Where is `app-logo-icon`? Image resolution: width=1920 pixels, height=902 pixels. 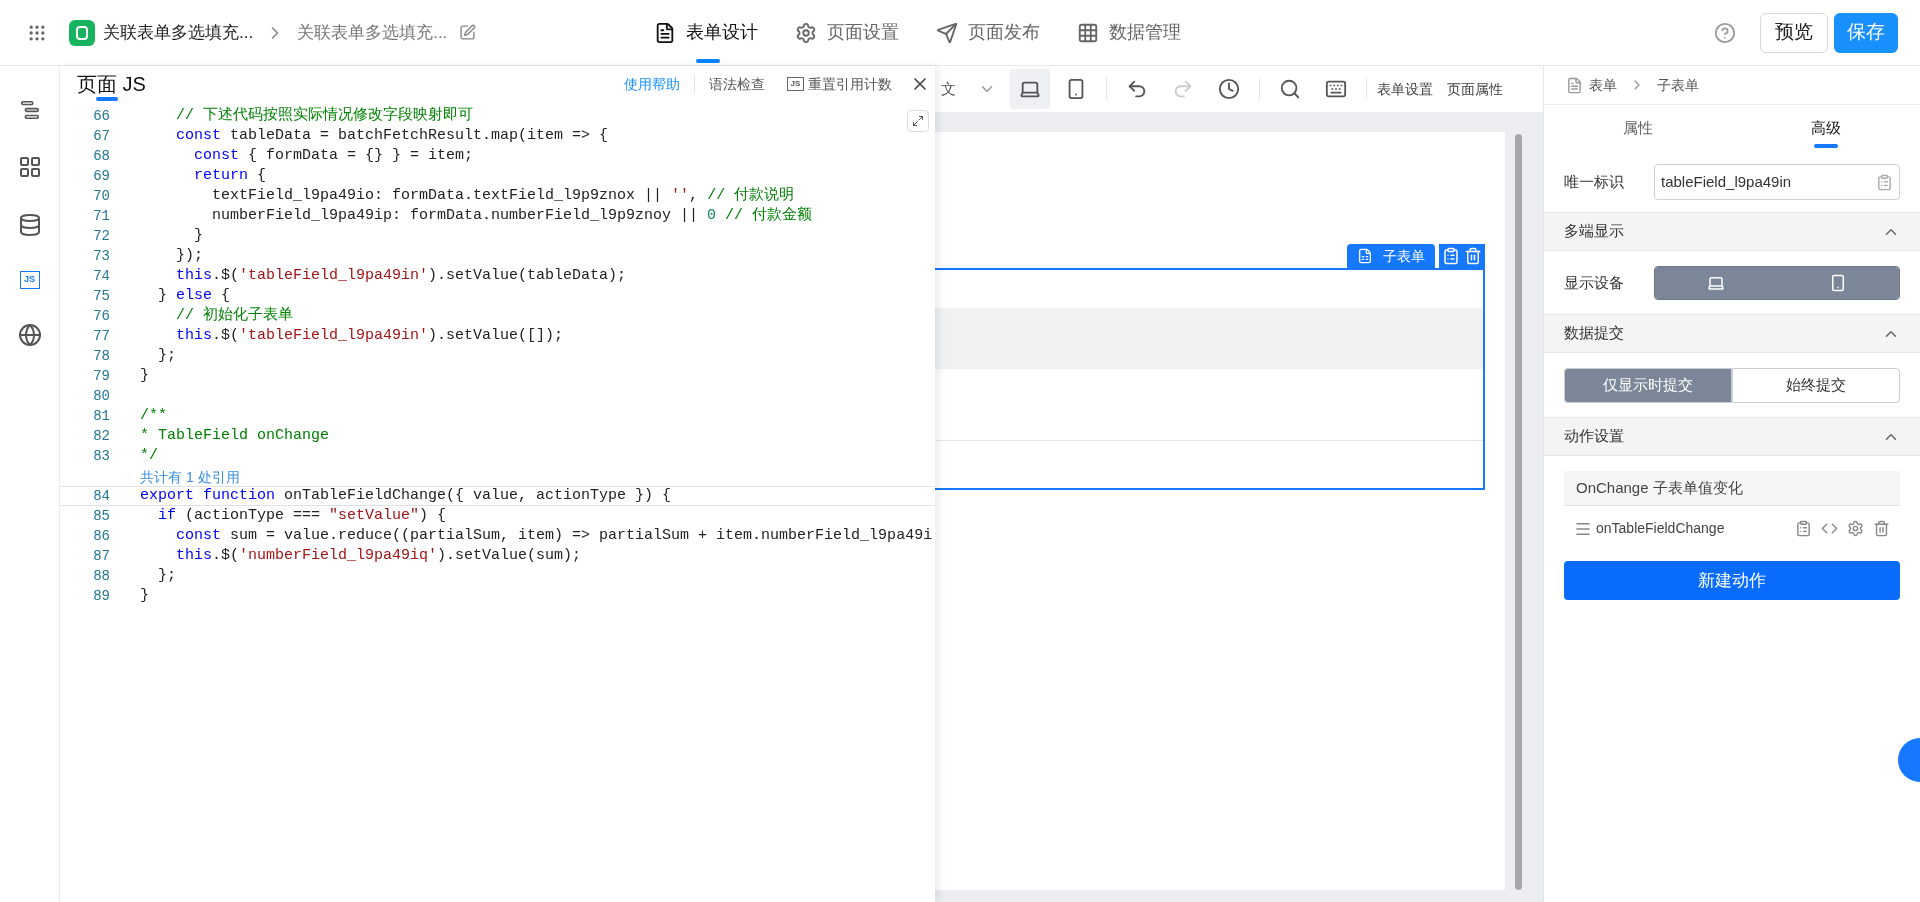 app-logo-icon is located at coordinates (82, 32).